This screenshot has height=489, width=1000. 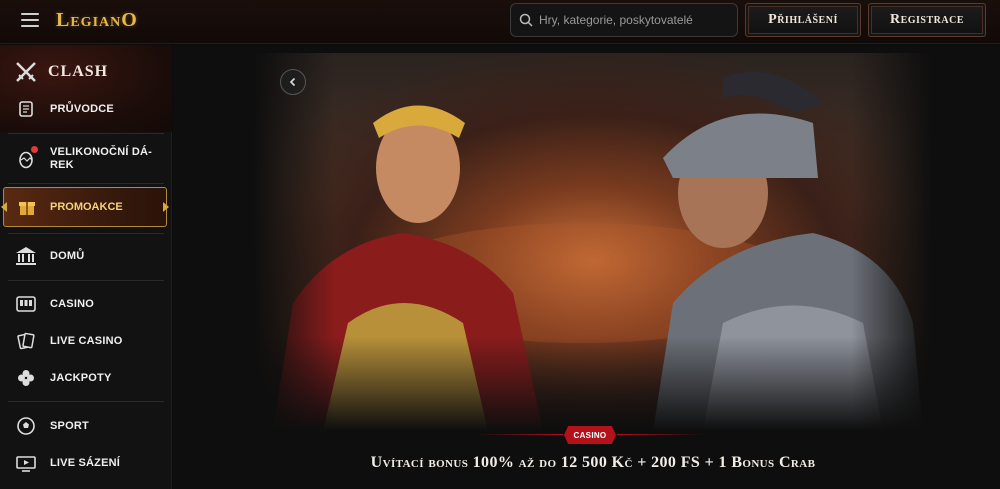 I want to click on sidebar-item-pruvodce: PRŮVODCE, so click(x=86, y=109).